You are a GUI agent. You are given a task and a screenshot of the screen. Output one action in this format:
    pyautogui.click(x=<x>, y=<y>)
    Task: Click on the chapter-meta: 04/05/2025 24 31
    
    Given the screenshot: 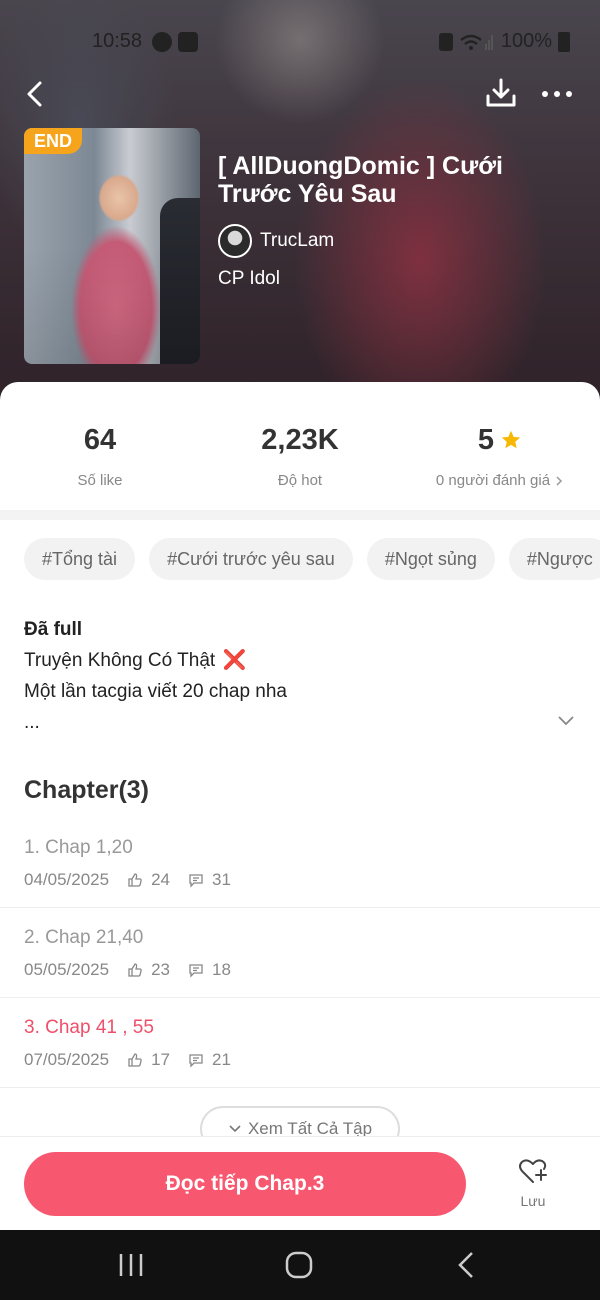 What is the action you would take?
    pyautogui.click(x=300, y=880)
    